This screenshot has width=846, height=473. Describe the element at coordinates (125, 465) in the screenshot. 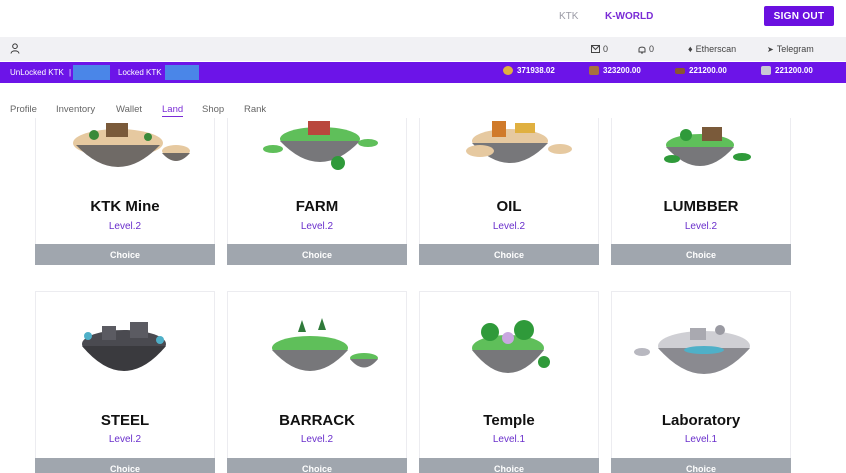

I see `choice-button-steel: Choice` at that location.